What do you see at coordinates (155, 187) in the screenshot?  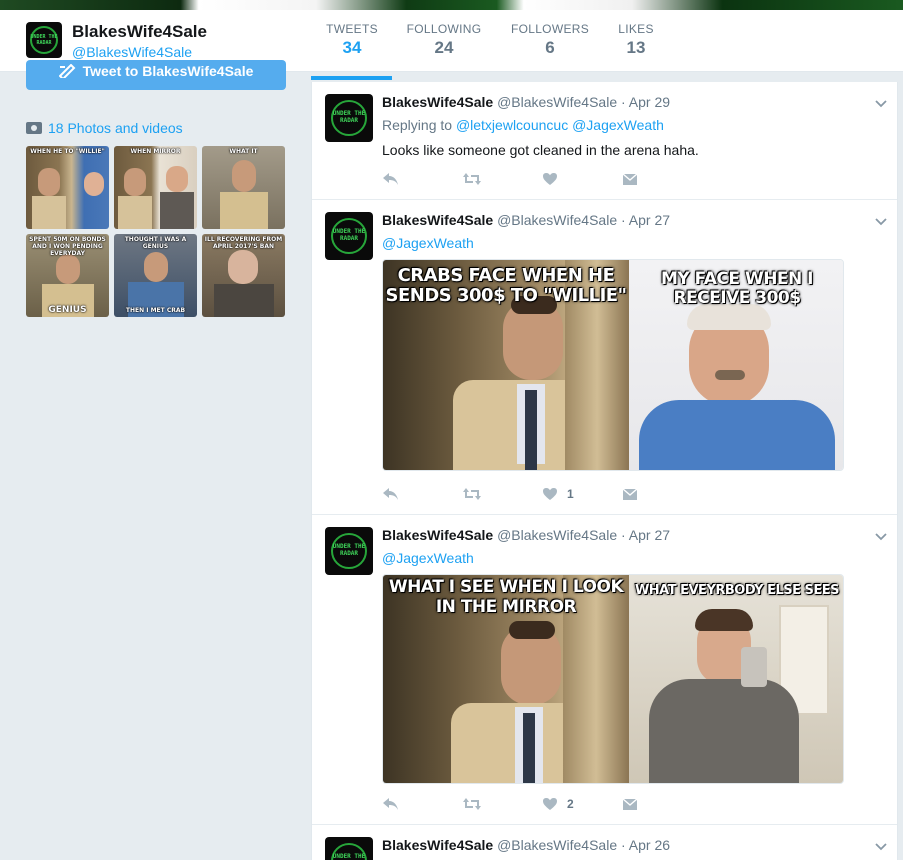 I see `photo-thumbnail: WHEN MIRROR` at bounding box center [155, 187].